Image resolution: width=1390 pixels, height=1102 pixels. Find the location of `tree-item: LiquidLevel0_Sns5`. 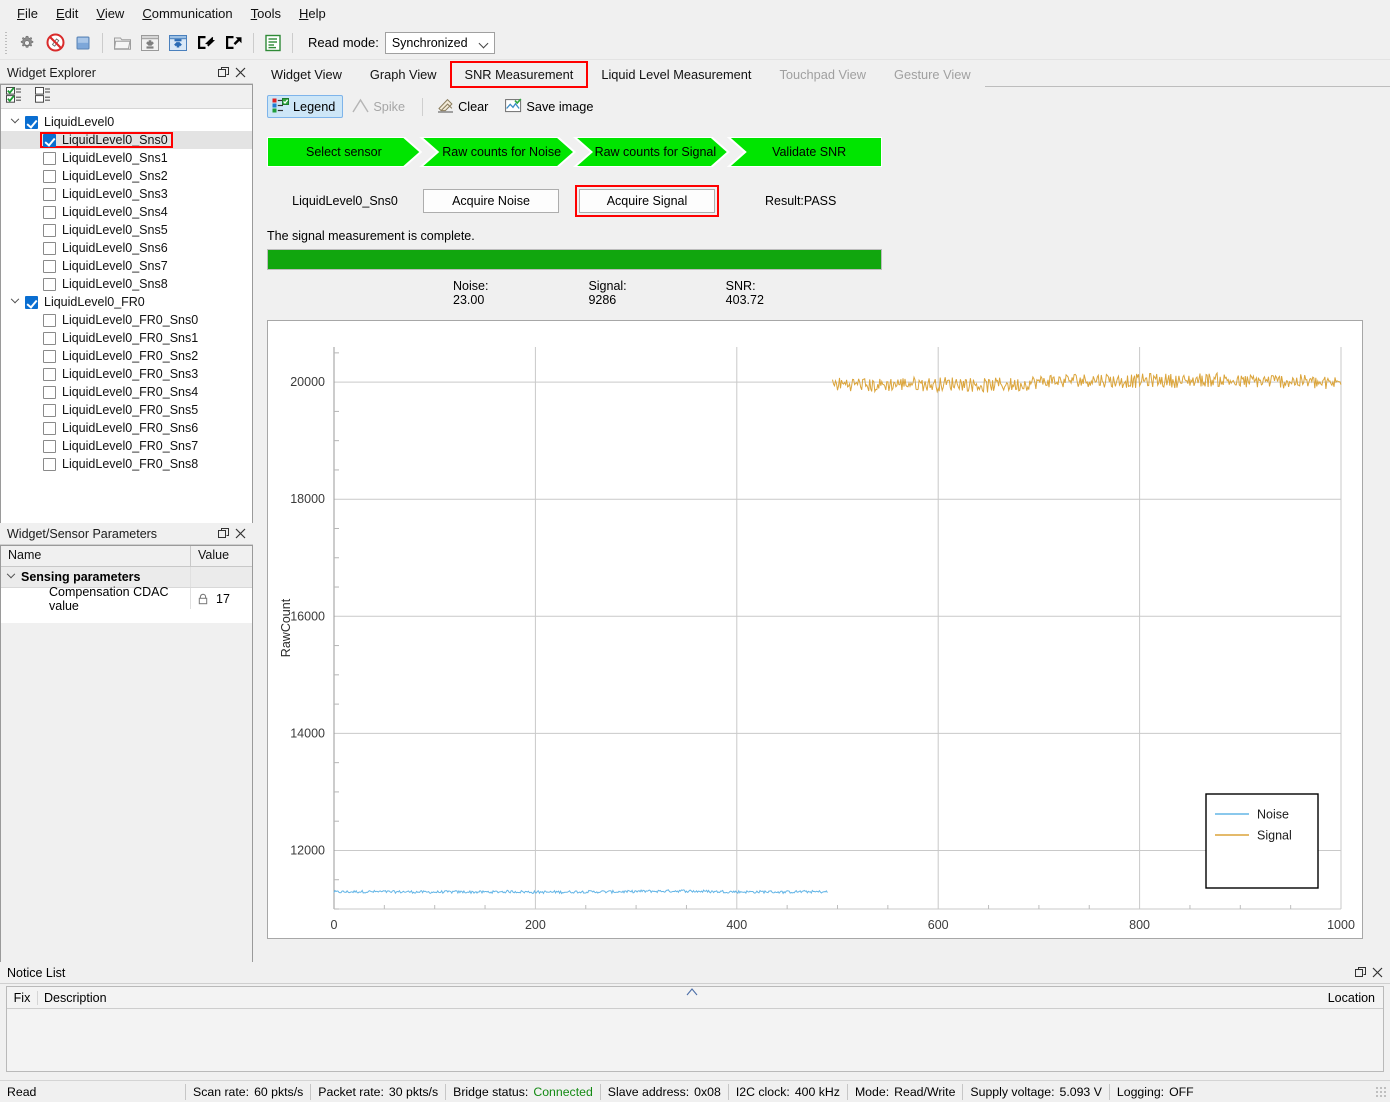

tree-item: LiquidLevel0_Sns5 is located at coordinates (126, 230).